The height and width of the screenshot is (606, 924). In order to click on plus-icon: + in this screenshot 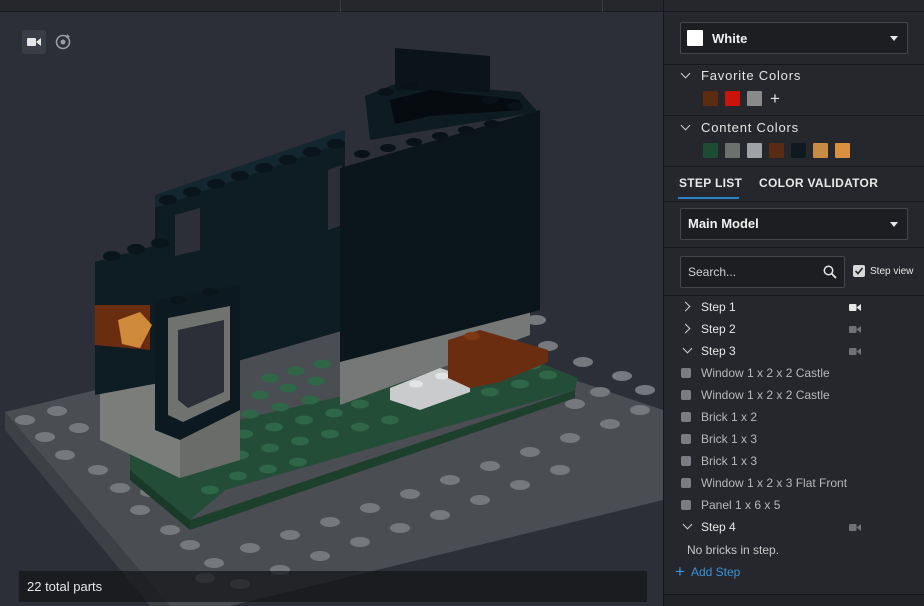, I will do `click(680, 571)`.